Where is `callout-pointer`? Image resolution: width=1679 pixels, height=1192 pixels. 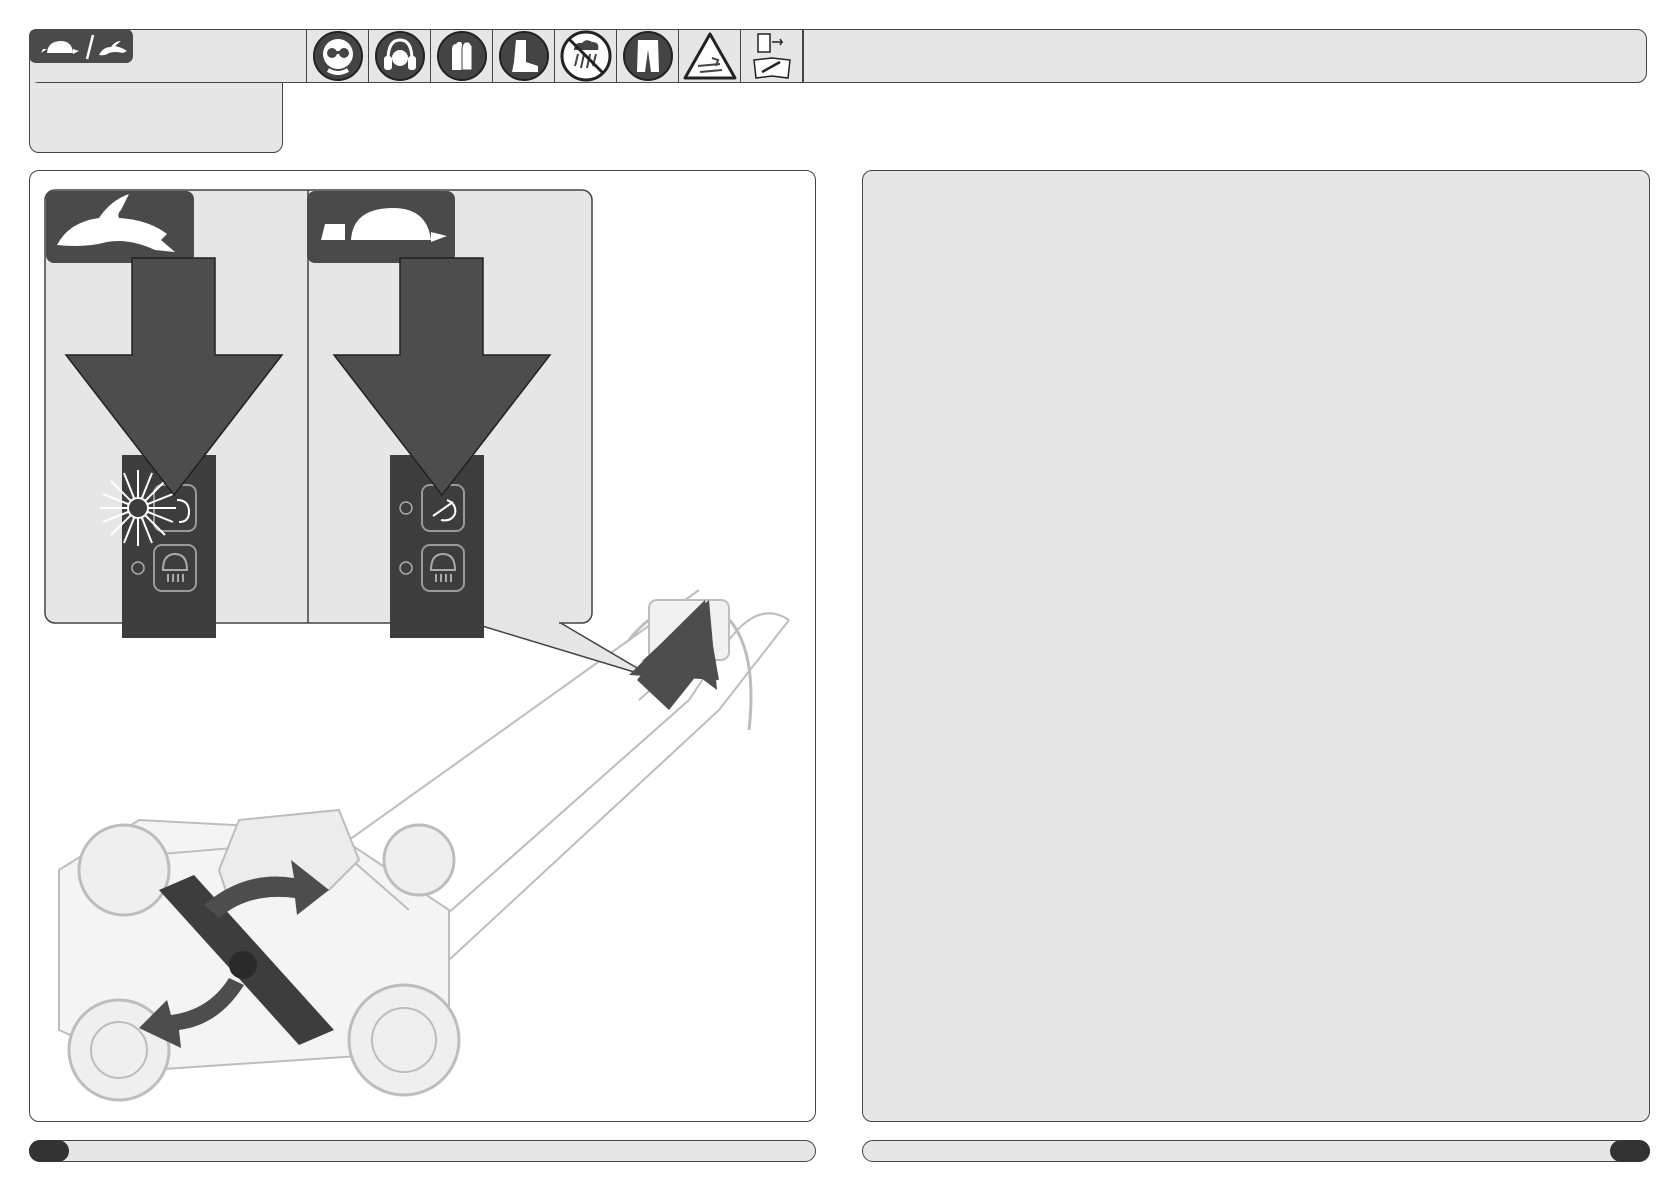 callout-pointer is located at coordinates (561, 650).